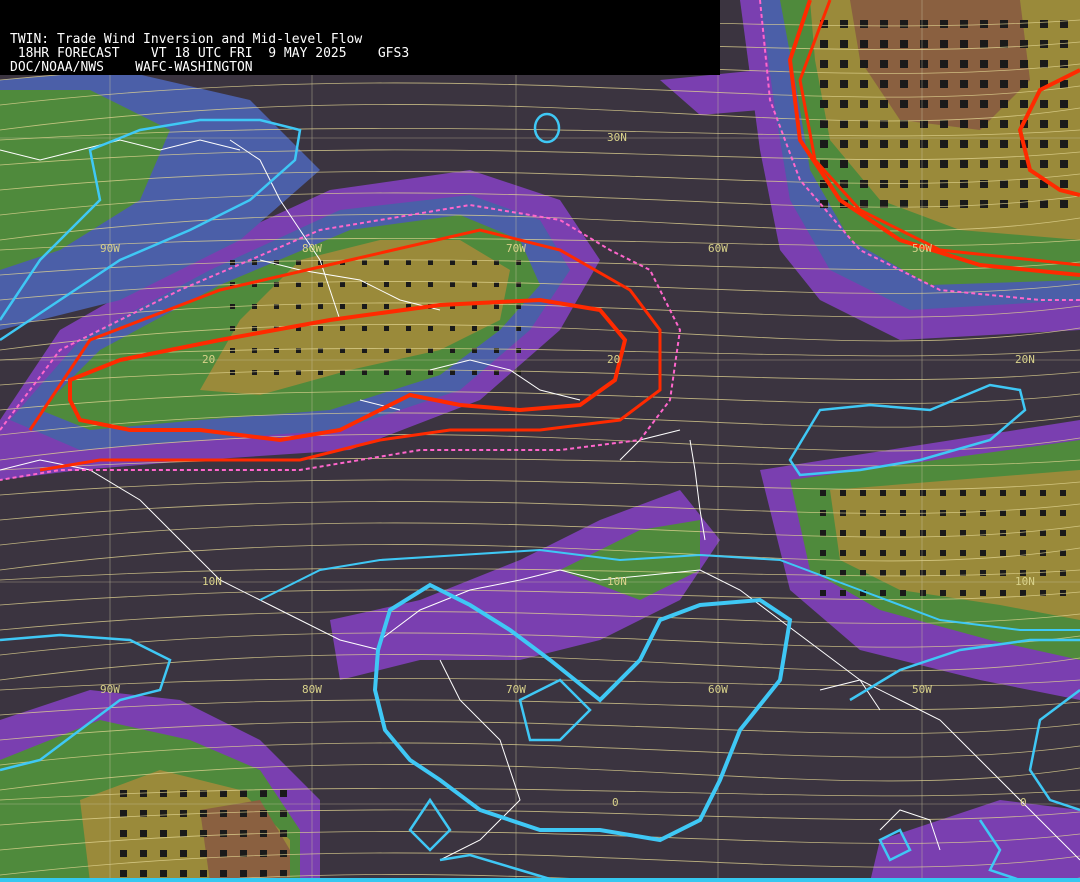  Describe the element at coordinates (718, 689) in the screenshot. I see `label-60w-bot: 60W` at that location.